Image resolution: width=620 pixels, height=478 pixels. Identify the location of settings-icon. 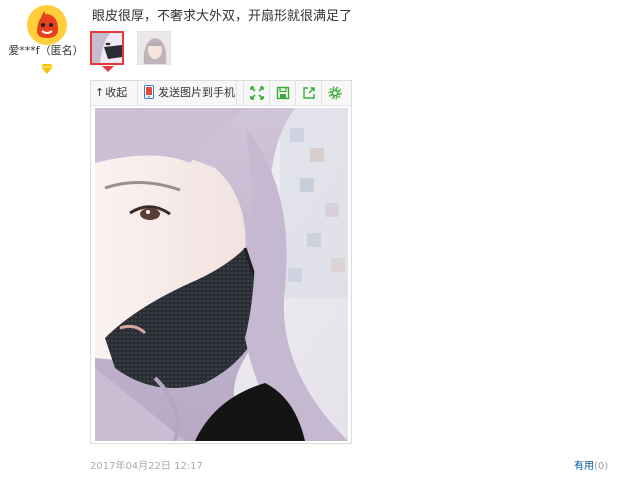
(335, 93).